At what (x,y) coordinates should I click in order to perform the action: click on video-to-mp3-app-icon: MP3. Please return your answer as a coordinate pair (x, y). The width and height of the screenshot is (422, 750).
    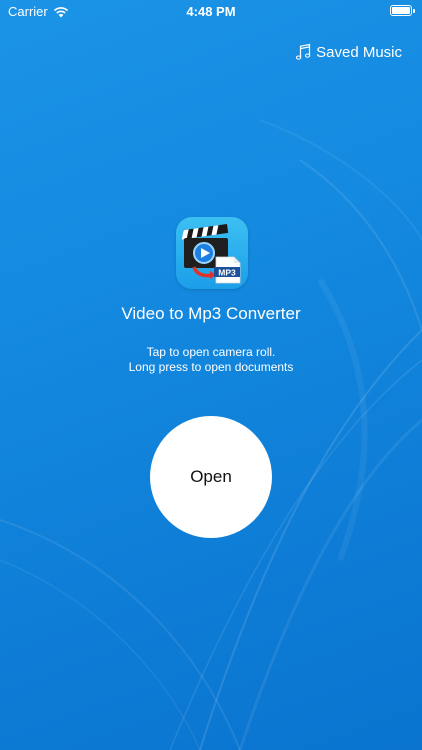
    Looking at the image, I should click on (212, 253).